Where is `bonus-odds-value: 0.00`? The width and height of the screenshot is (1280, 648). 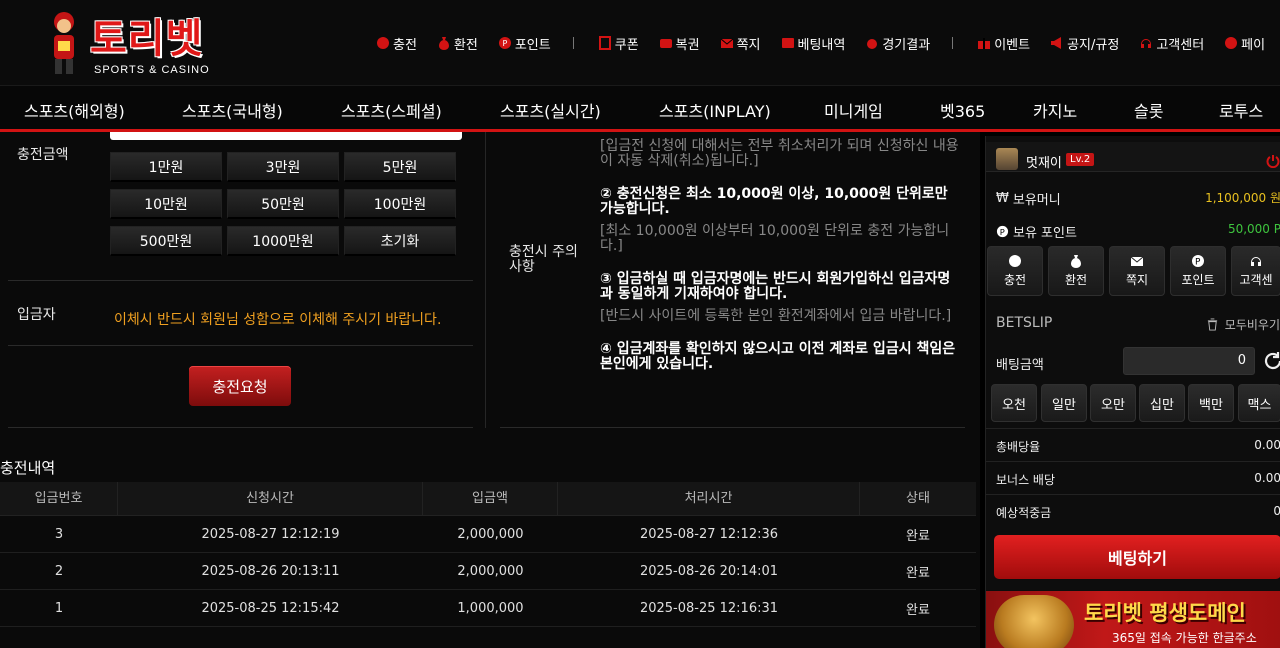
bonus-odds-value: 0.00 is located at coordinates (1267, 478).